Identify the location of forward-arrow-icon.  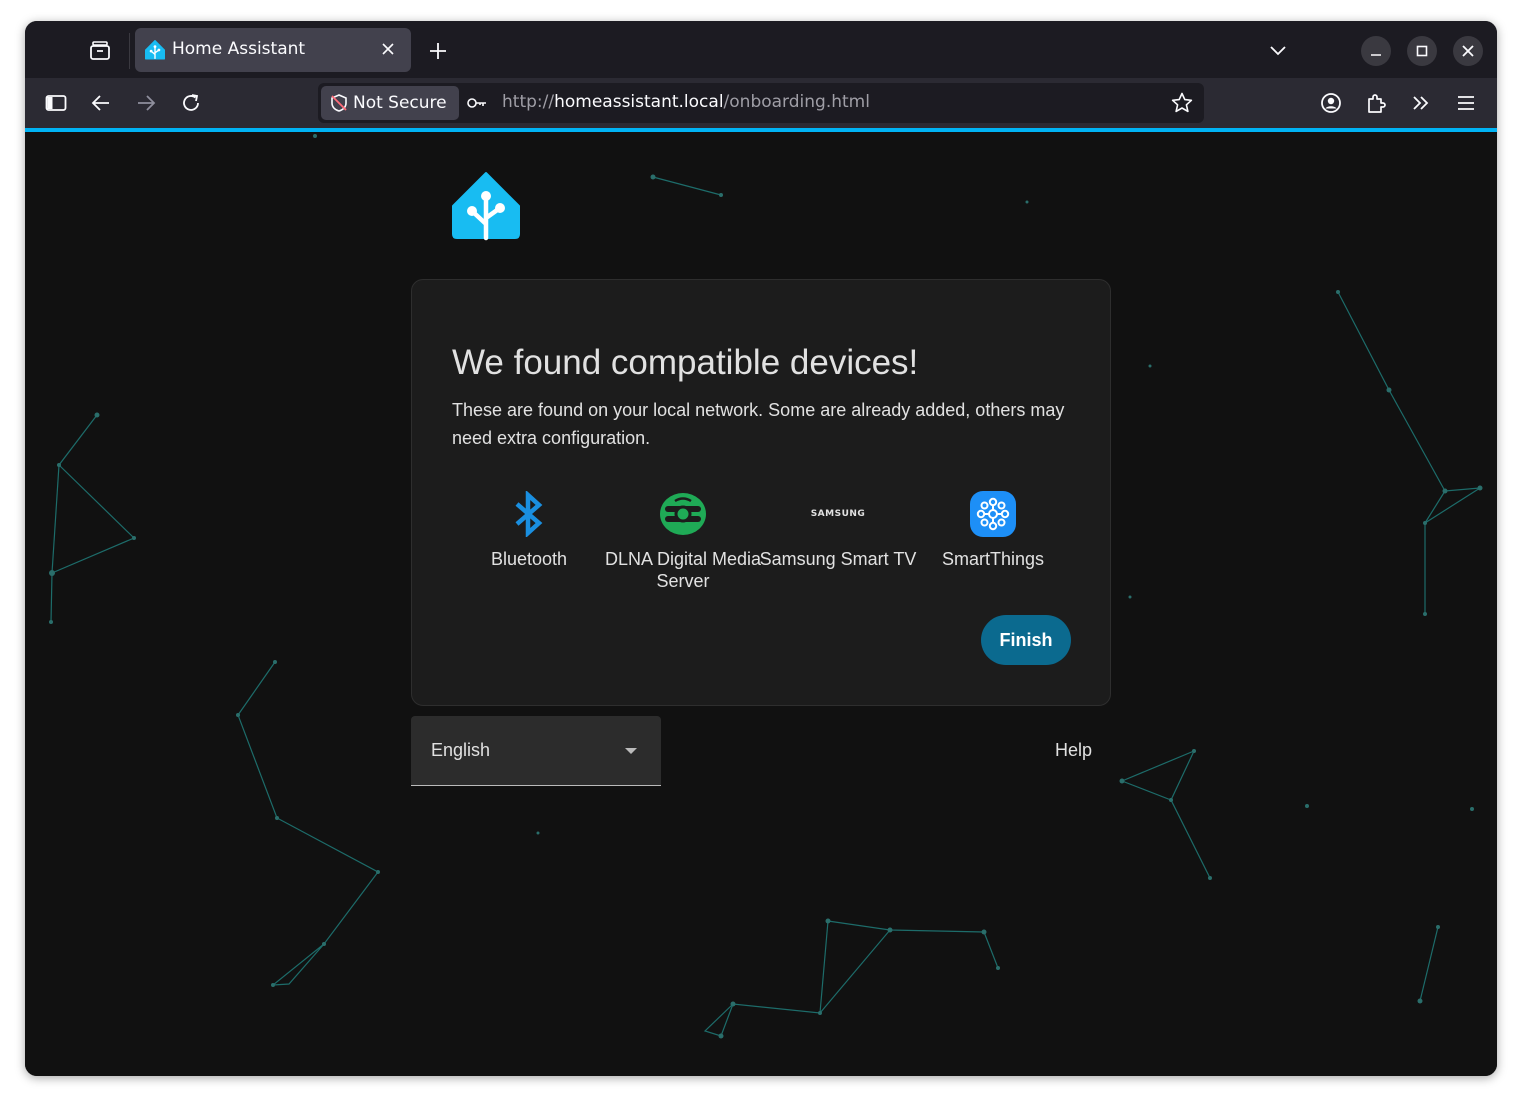
(146, 103).